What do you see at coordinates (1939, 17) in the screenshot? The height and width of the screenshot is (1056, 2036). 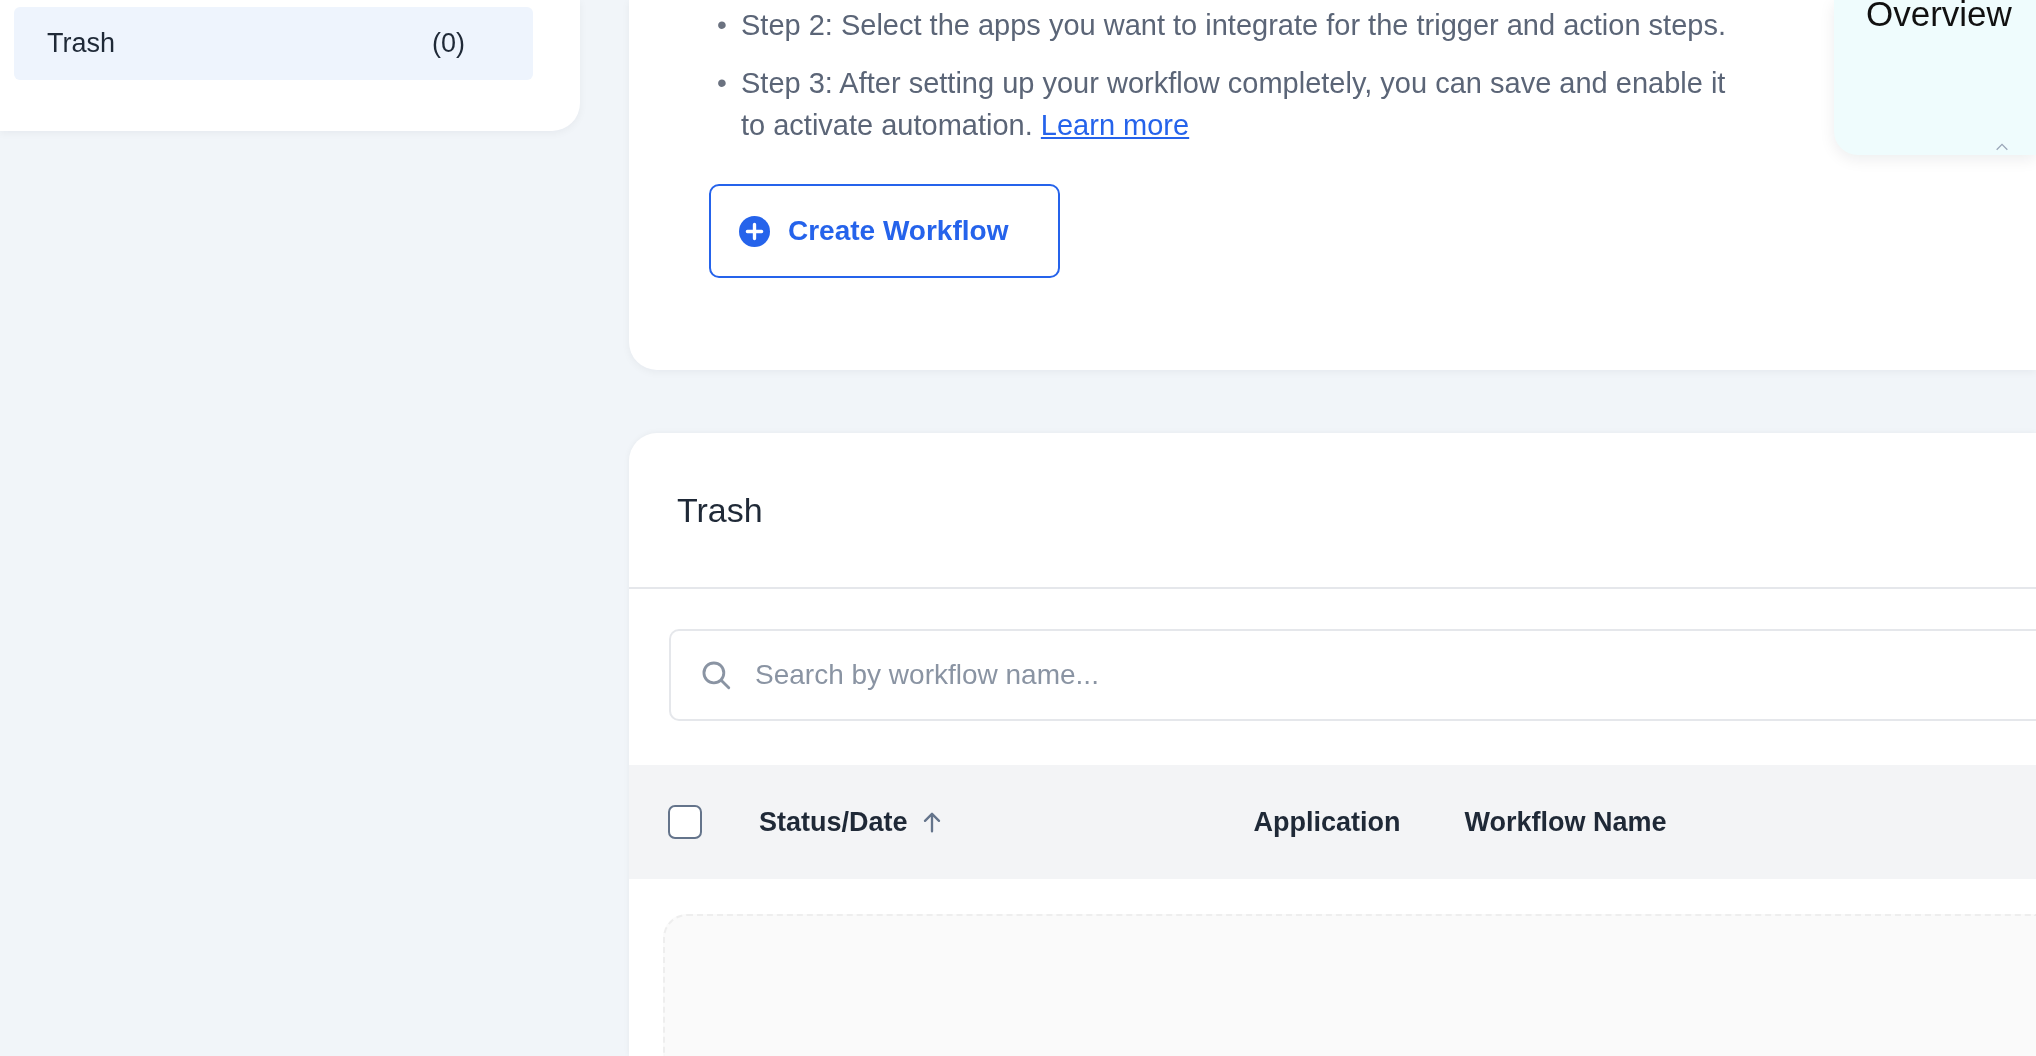 I see `overview-title: Overview` at bounding box center [1939, 17].